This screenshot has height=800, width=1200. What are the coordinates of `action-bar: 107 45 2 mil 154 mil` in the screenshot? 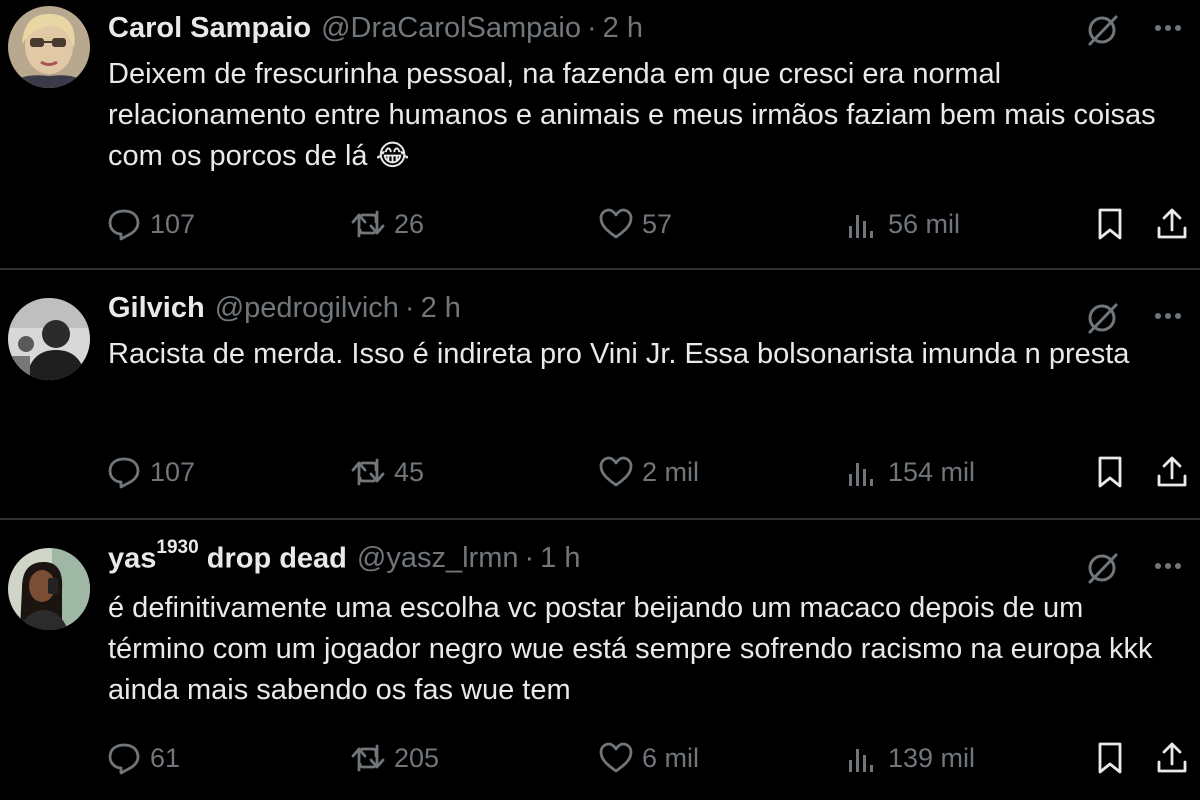 It's located at (648, 472).